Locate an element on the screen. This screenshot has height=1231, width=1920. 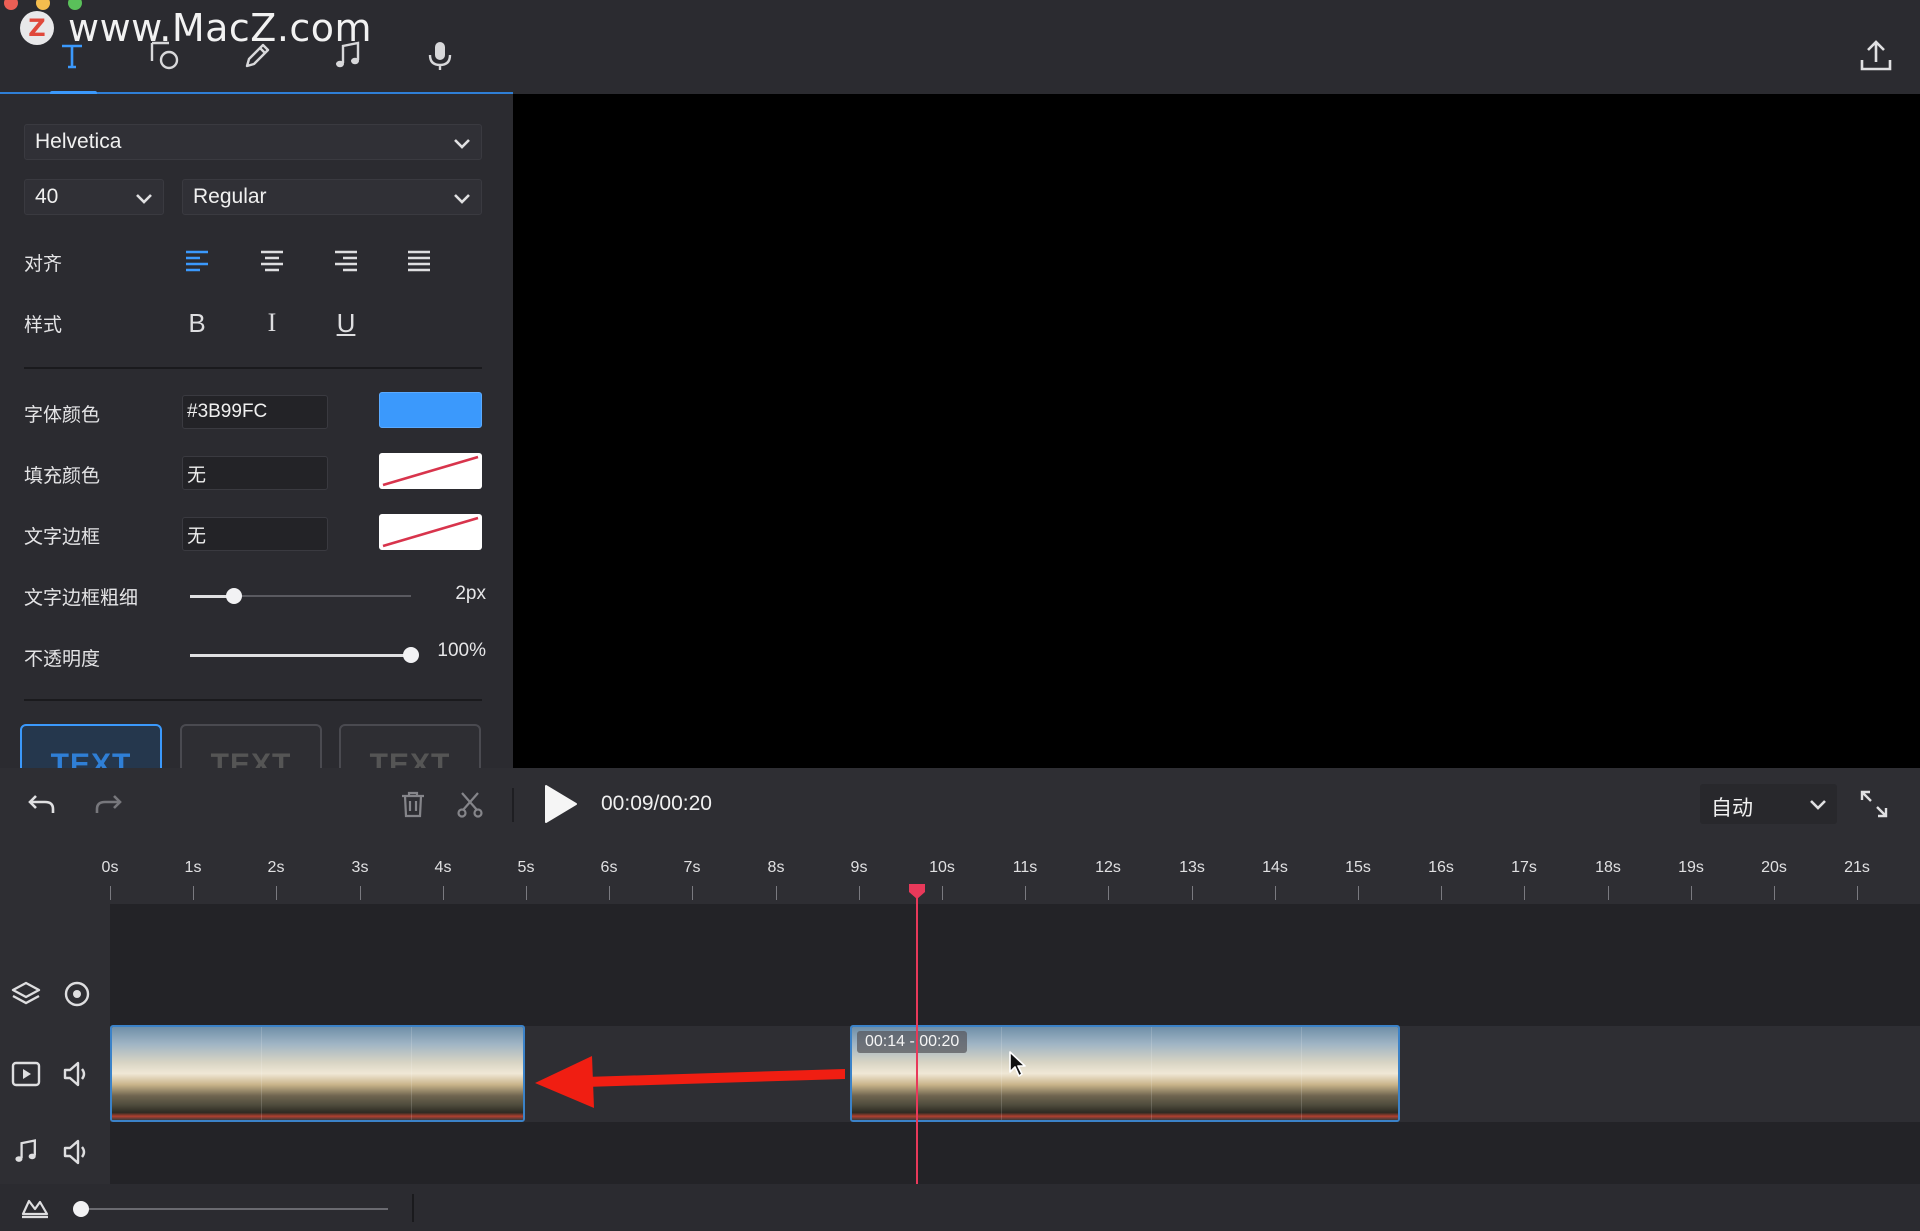
undo-button is located at coordinates (42, 804).